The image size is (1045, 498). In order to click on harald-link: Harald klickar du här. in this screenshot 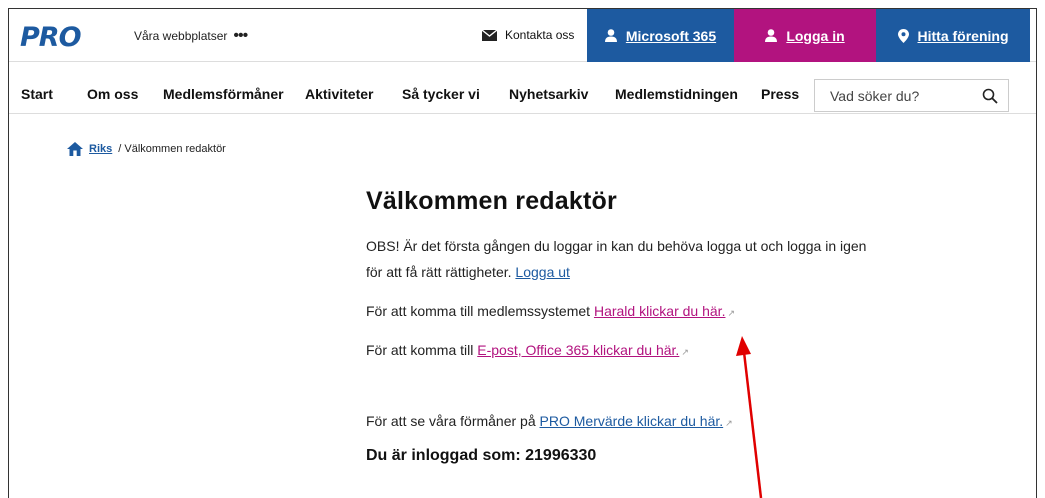, I will do `click(660, 311)`.